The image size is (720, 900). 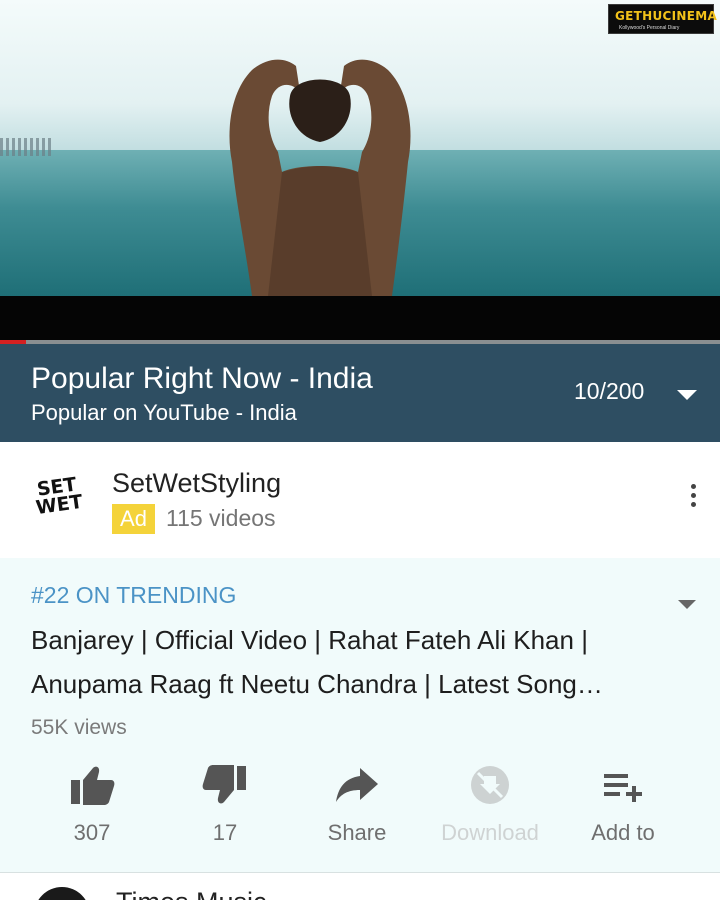 I want to click on share-icon, so click(x=357, y=785).